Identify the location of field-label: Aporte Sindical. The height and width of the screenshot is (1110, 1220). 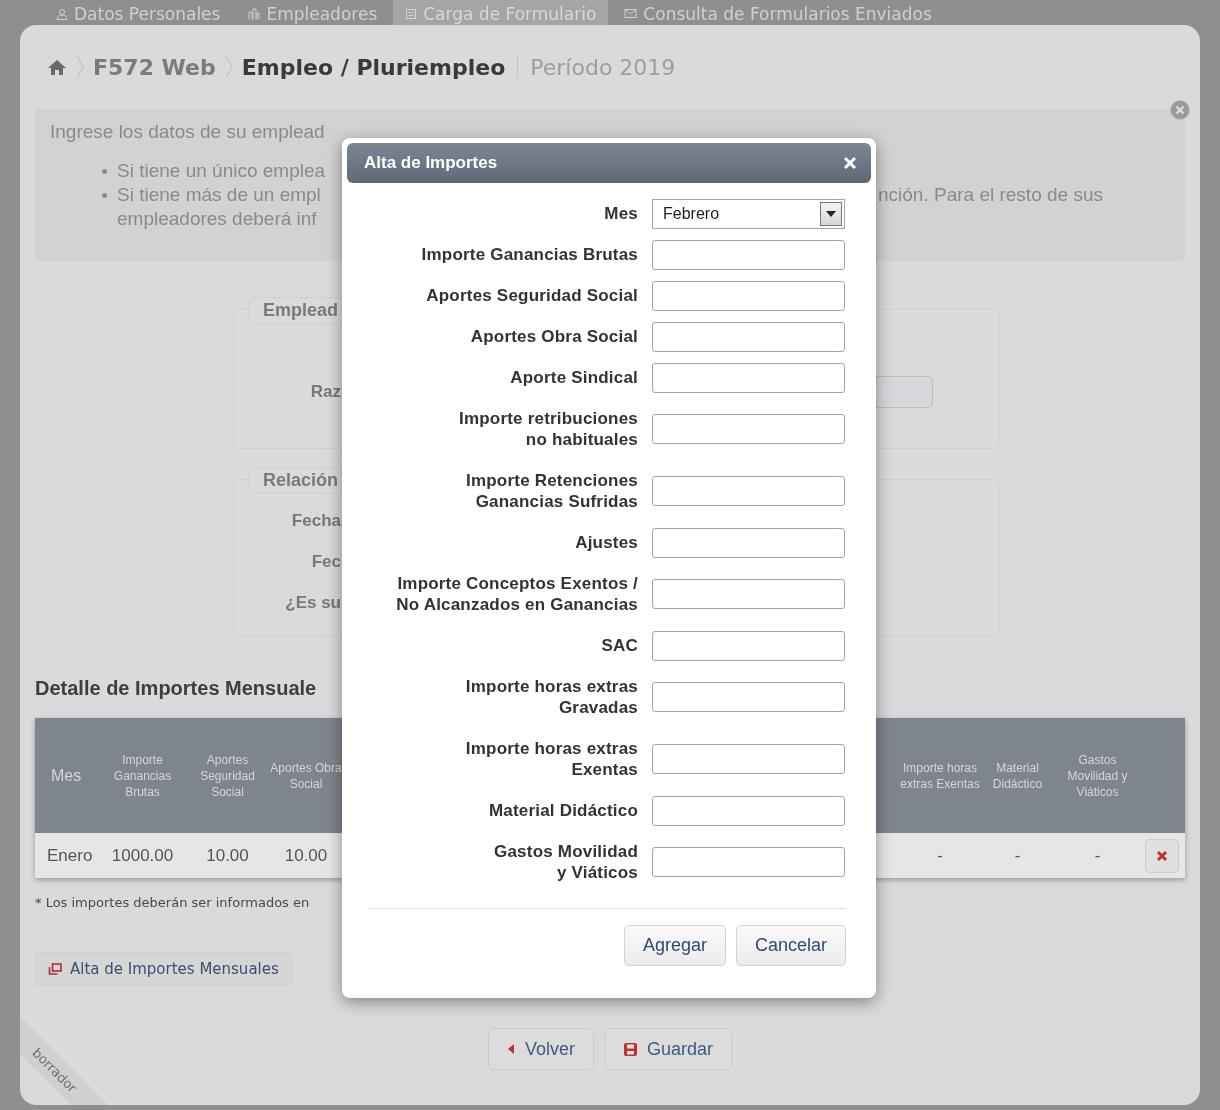
(573, 378).